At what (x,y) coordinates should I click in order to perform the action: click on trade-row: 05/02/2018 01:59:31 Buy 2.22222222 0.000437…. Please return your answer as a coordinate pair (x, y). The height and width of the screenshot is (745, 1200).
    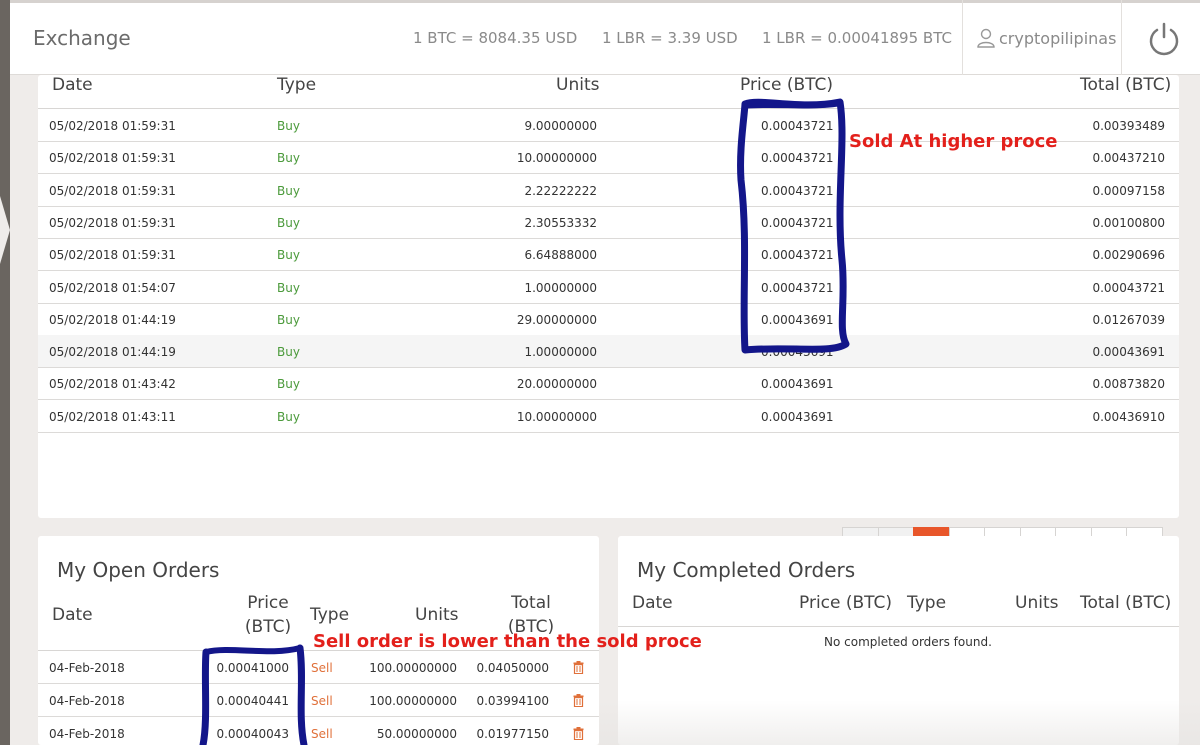
    Looking at the image, I should click on (608, 190).